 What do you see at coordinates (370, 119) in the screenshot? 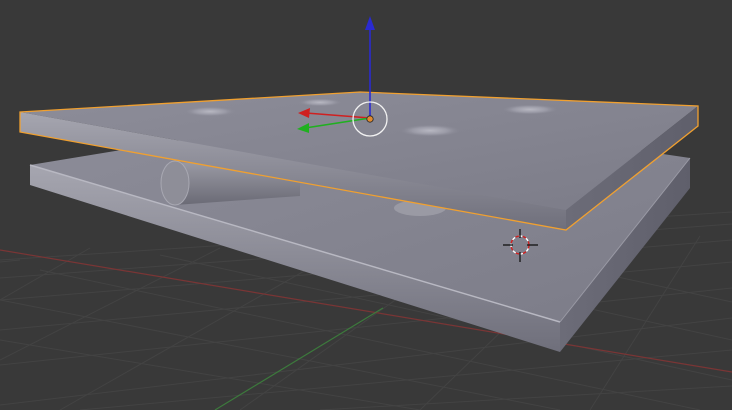
I see `pivot-point-icon` at bounding box center [370, 119].